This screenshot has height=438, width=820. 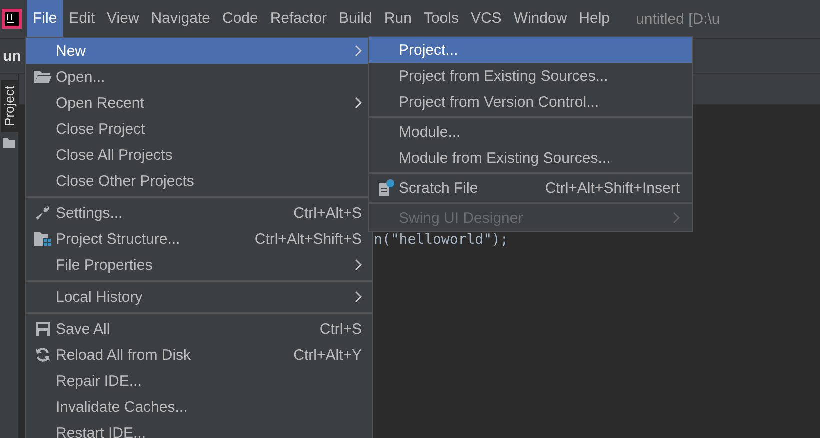 What do you see at coordinates (299, 19) in the screenshot?
I see `menu-bar-item: Refactor` at bounding box center [299, 19].